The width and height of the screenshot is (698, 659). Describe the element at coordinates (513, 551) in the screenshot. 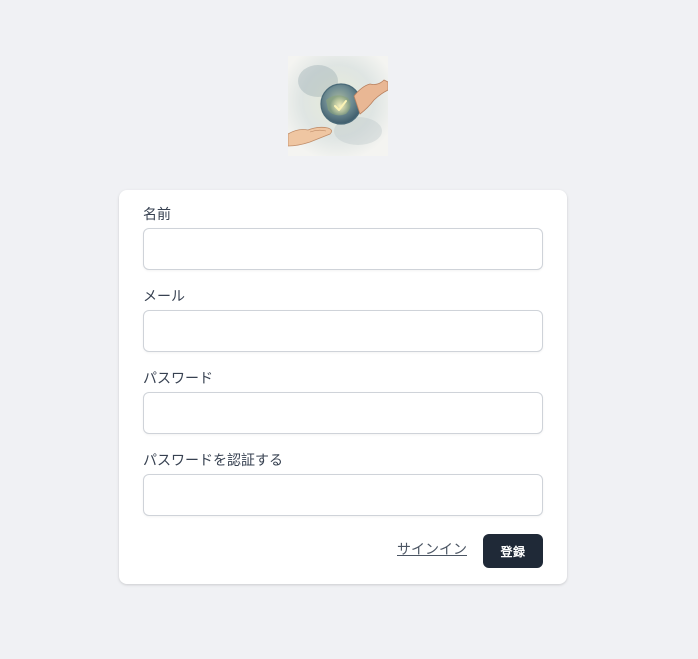

I see `register-button: 登録` at that location.